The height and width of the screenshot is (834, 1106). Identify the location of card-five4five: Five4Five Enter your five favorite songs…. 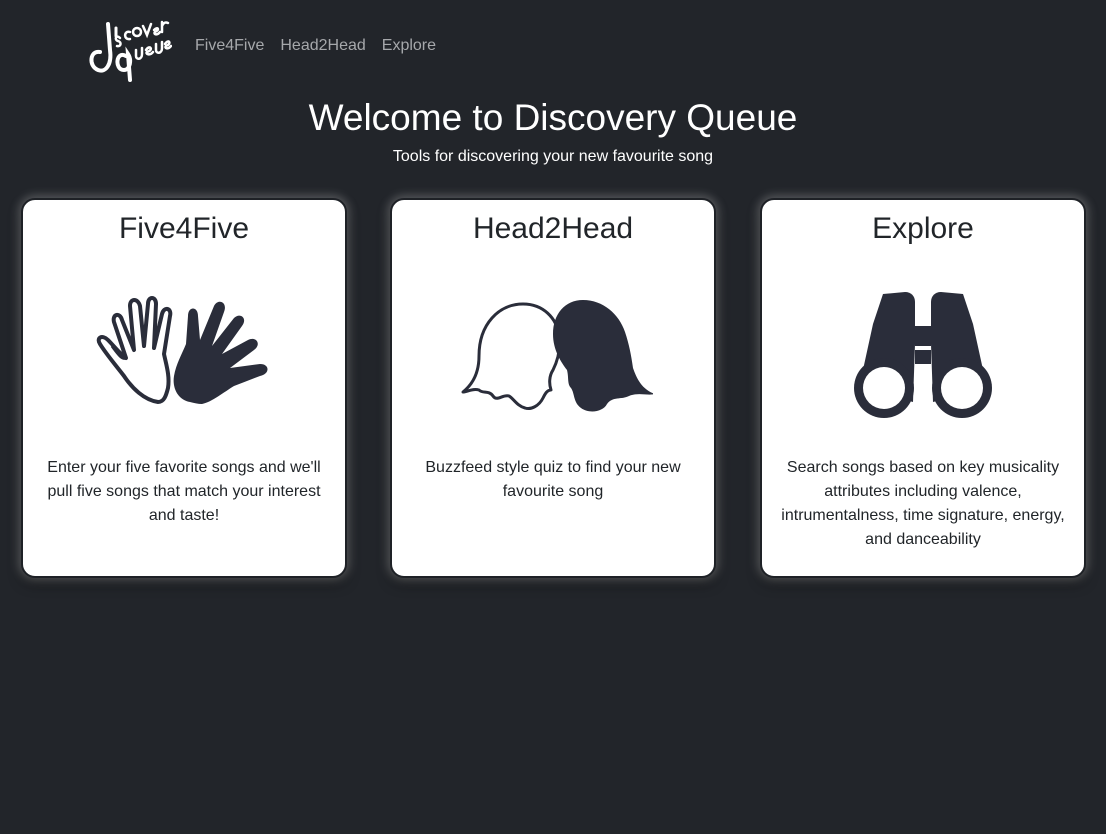
(184, 388).